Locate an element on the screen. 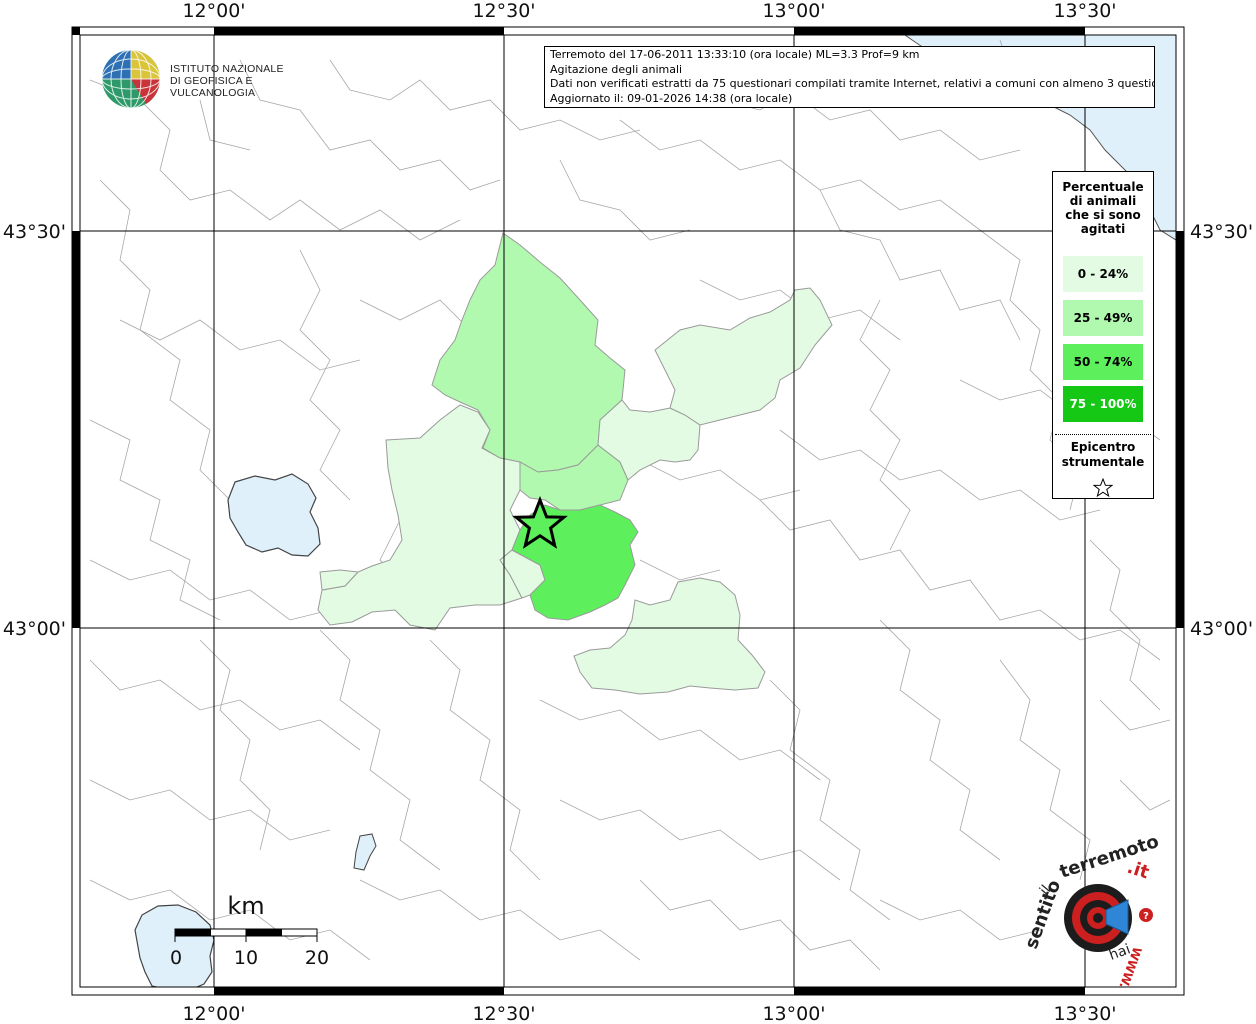 The height and width of the screenshot is (1024, 1256). scale-unit: km is located at coordinates (245, 906).